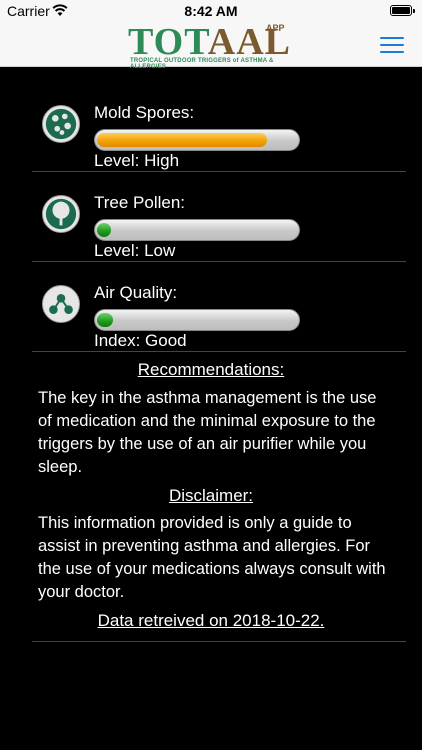  Describe the element at coordinates (219, 216) in the screenshot. I see `metric-row-tree-pollen: Tree Pollen: Level: Low` at that location.